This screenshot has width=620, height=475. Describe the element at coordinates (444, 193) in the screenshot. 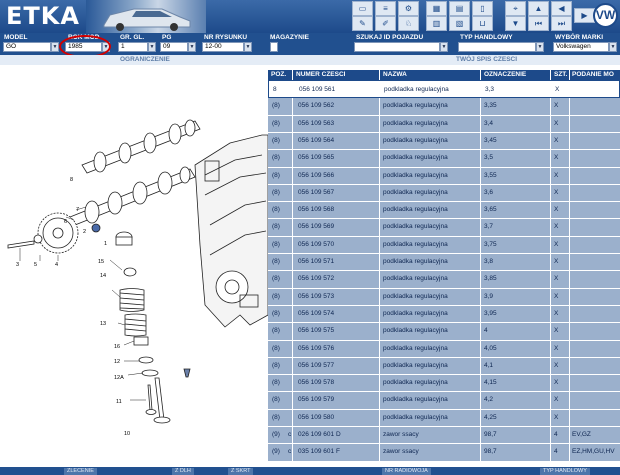

I see `table-row: (8) 056 109 567 podkladka regulacyjna 3,6 X` at that location.